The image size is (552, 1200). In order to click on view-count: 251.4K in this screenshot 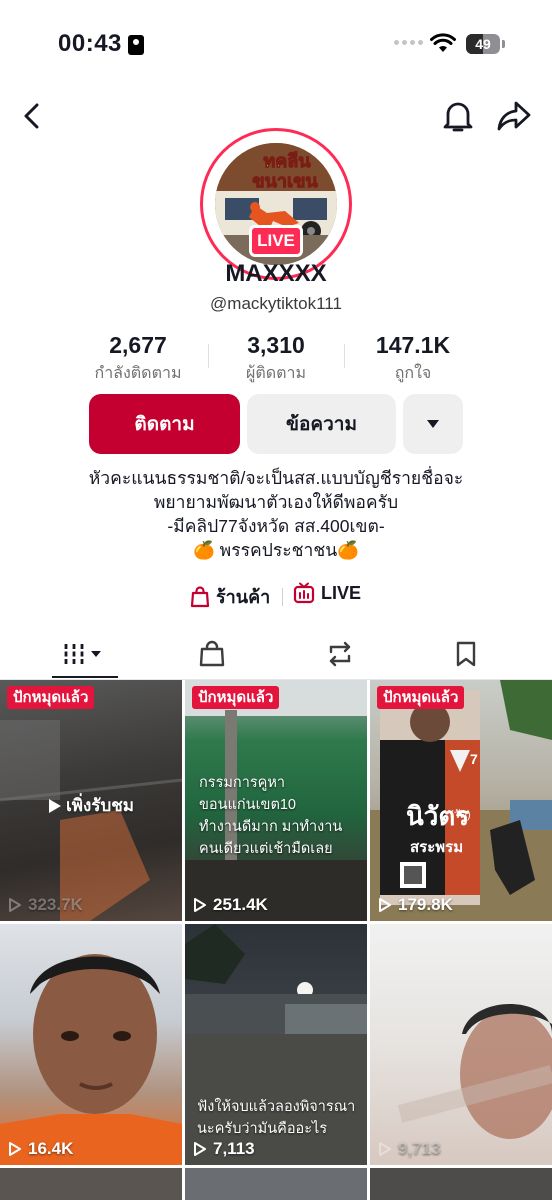, I will do `click(230, 905)`.